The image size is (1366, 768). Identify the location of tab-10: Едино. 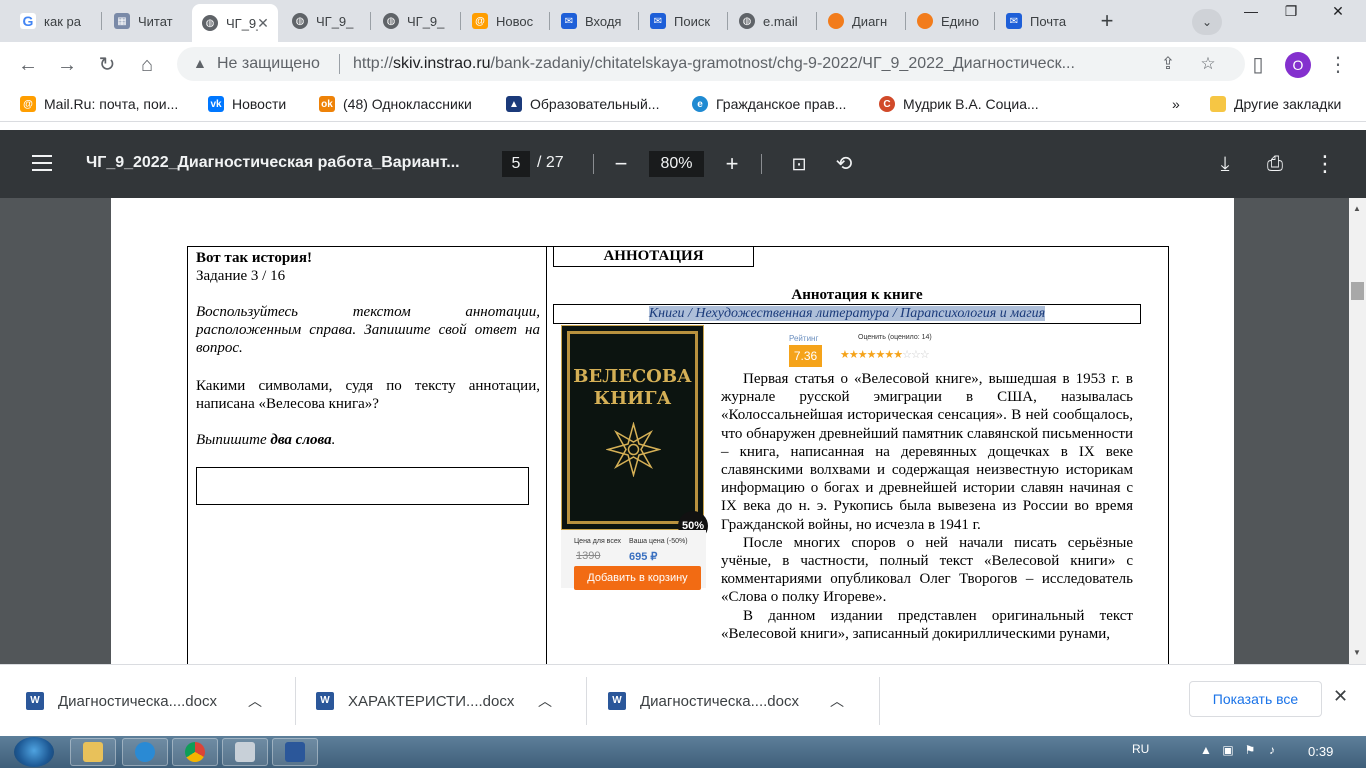
(950, 21).